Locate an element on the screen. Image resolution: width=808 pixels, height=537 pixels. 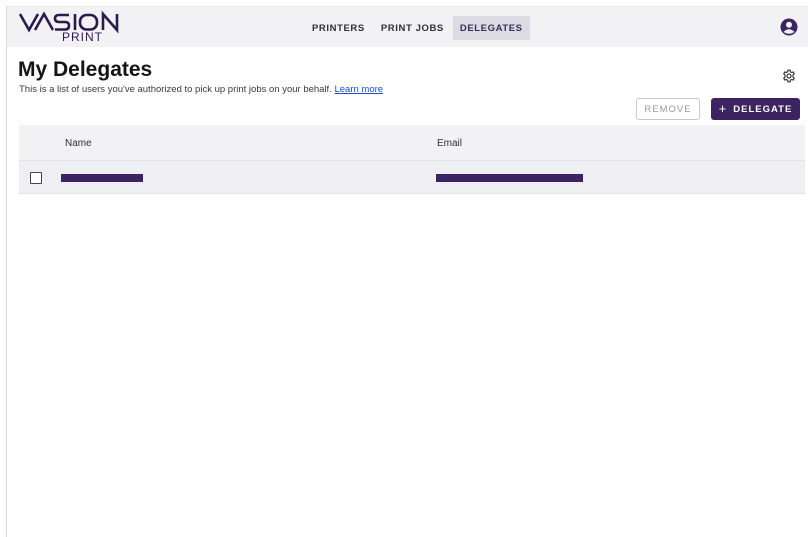
main-nav: PRINTERS PRINT JOBS DELEGATES is located at coordinates (418, 28).